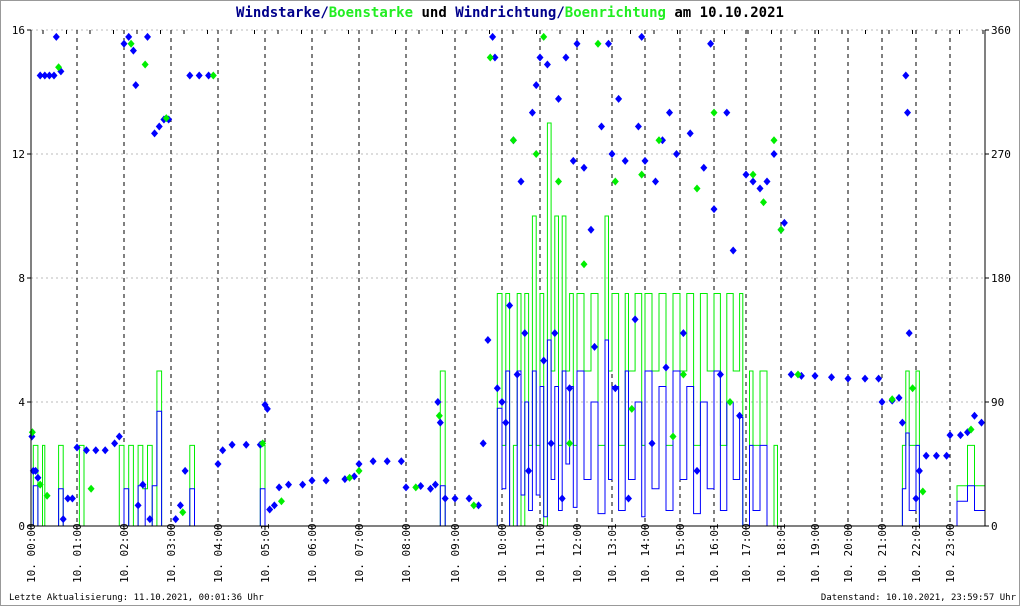  Describe the element at coordinates (815, 553) in the screenshot. I see `x-tick-label: 10. 19:00` at that location.